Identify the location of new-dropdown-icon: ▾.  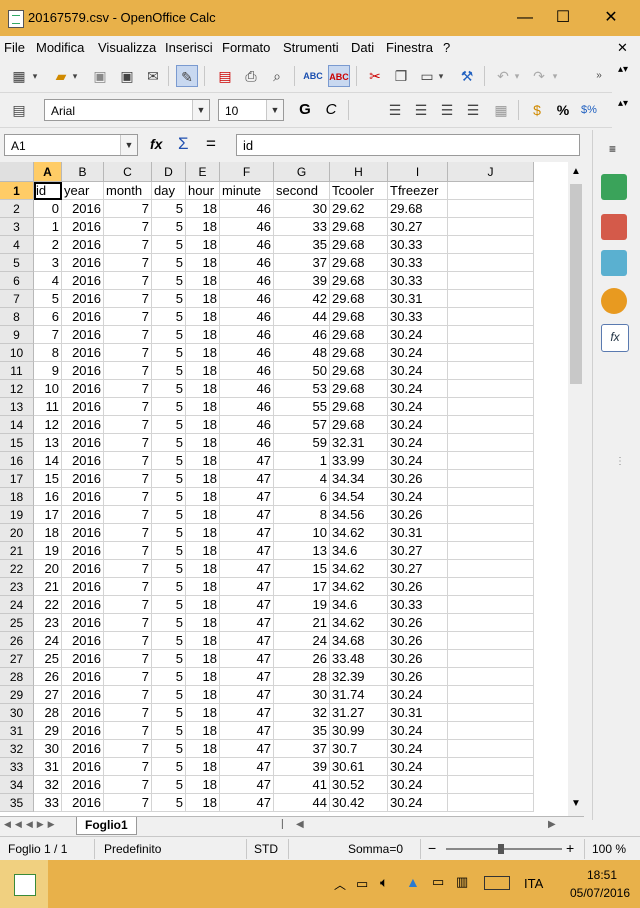
(35, 76).